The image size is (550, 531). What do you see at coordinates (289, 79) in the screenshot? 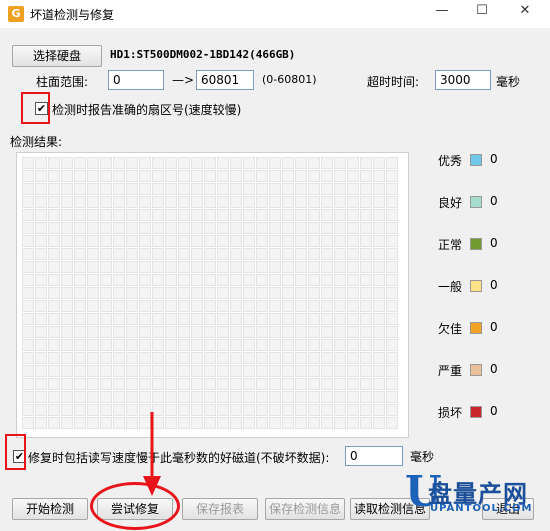
I see `cylinder-range-hint: (0-60801)` at bounding box center [289, 79].